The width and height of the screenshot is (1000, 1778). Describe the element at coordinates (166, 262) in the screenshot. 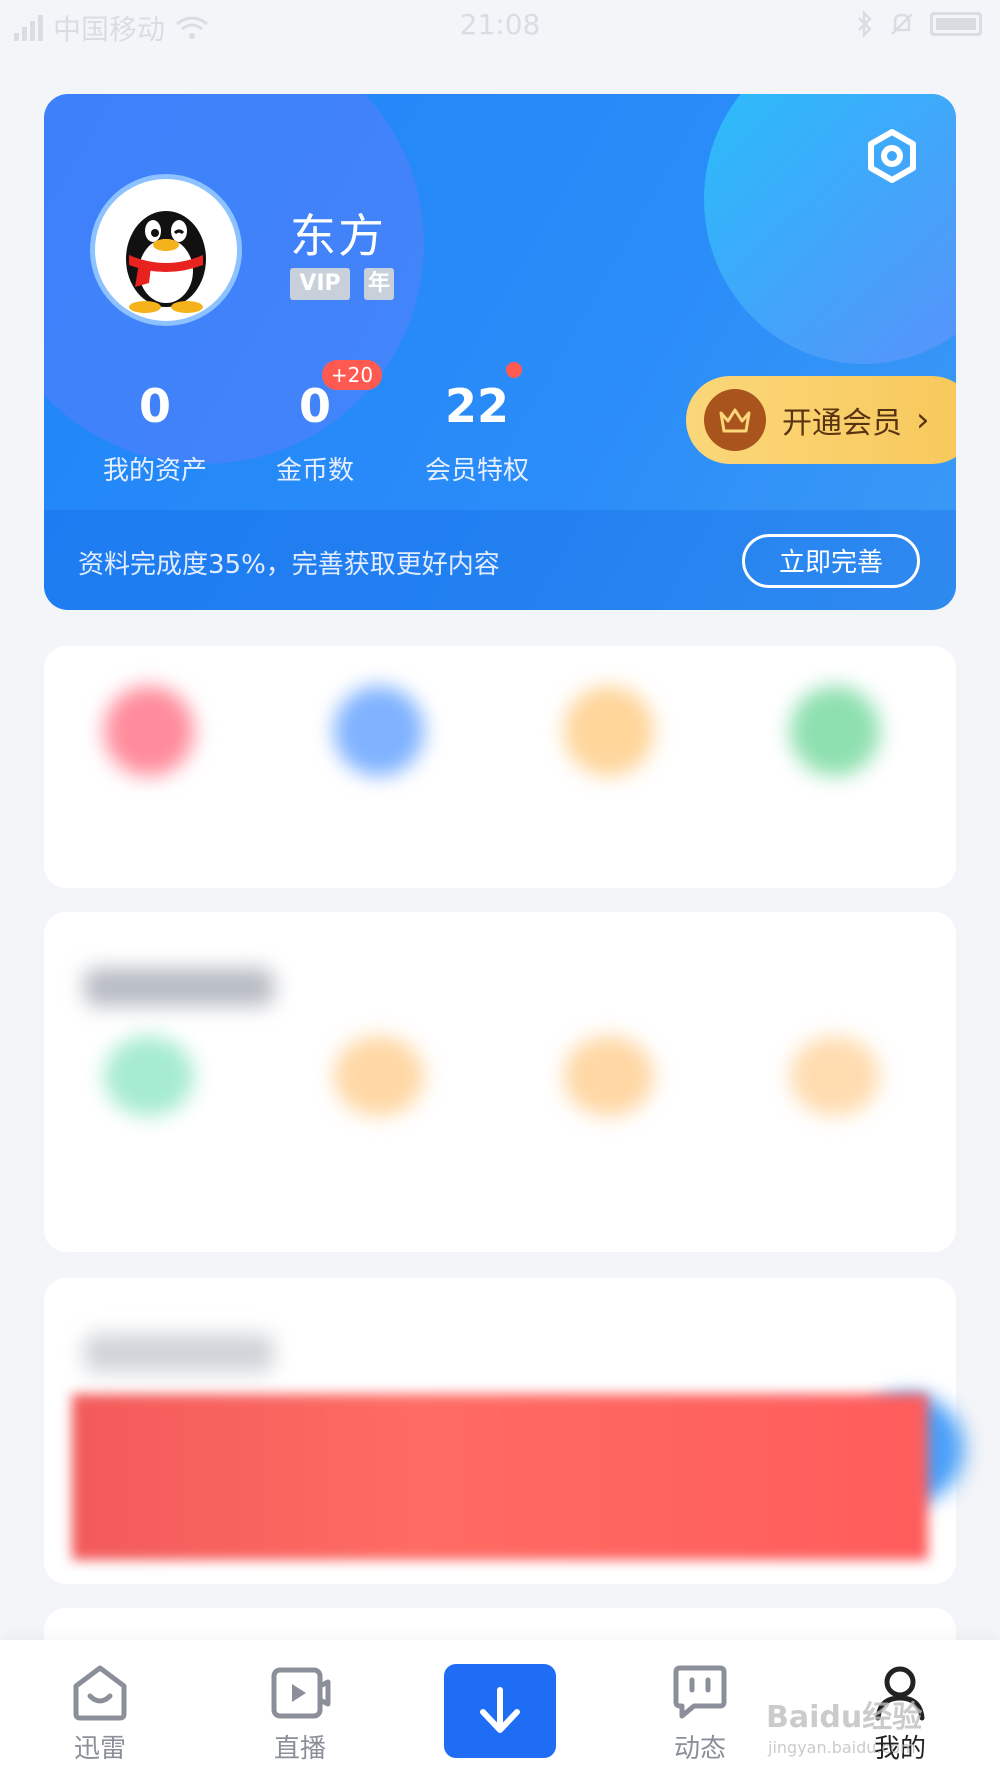

I see `penguin-avatar-icon` at that location.